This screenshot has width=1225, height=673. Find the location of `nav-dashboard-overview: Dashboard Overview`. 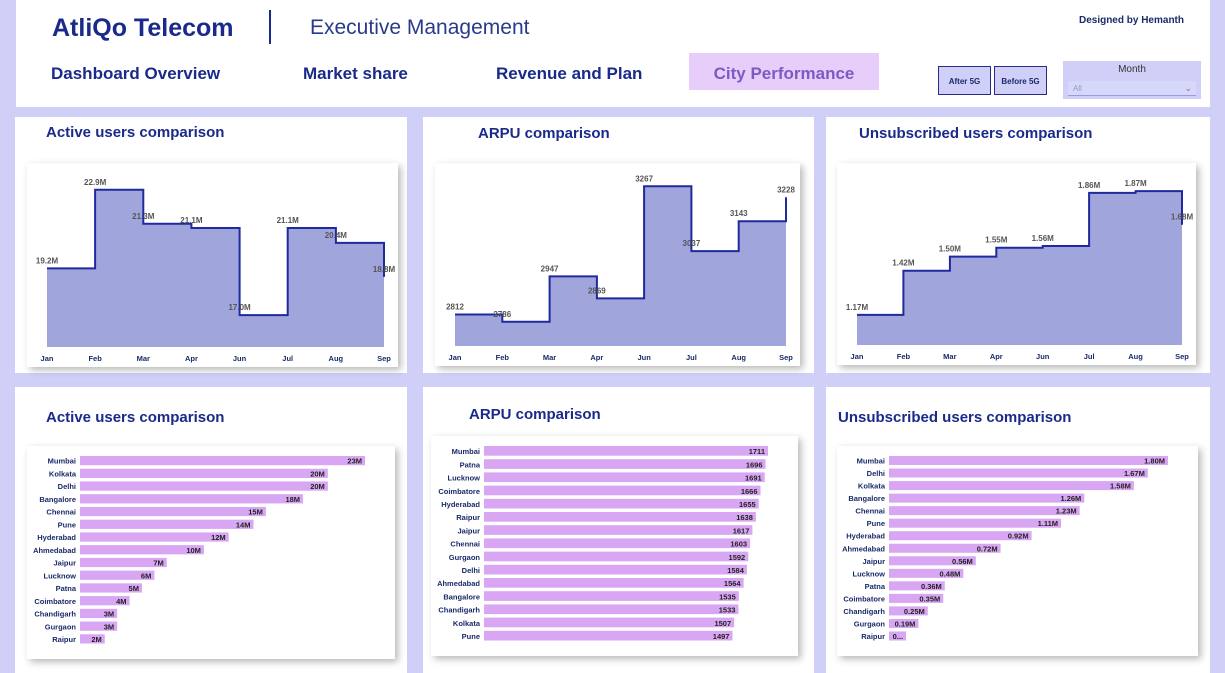

nav-dashboard-overview: Dashboard Overview is located at coordinates (135, 74).